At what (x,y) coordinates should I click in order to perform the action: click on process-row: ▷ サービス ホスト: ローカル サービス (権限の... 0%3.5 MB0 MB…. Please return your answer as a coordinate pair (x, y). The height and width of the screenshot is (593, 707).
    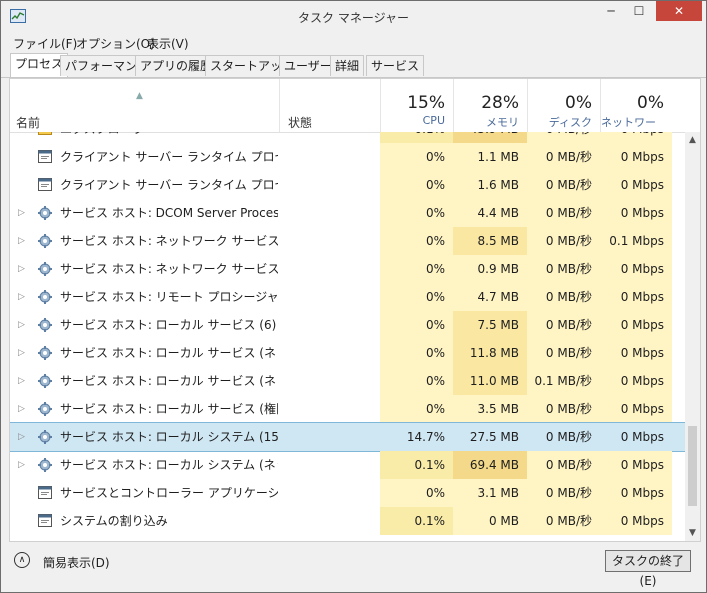
    Looking at the image, I should click on (347, 409).